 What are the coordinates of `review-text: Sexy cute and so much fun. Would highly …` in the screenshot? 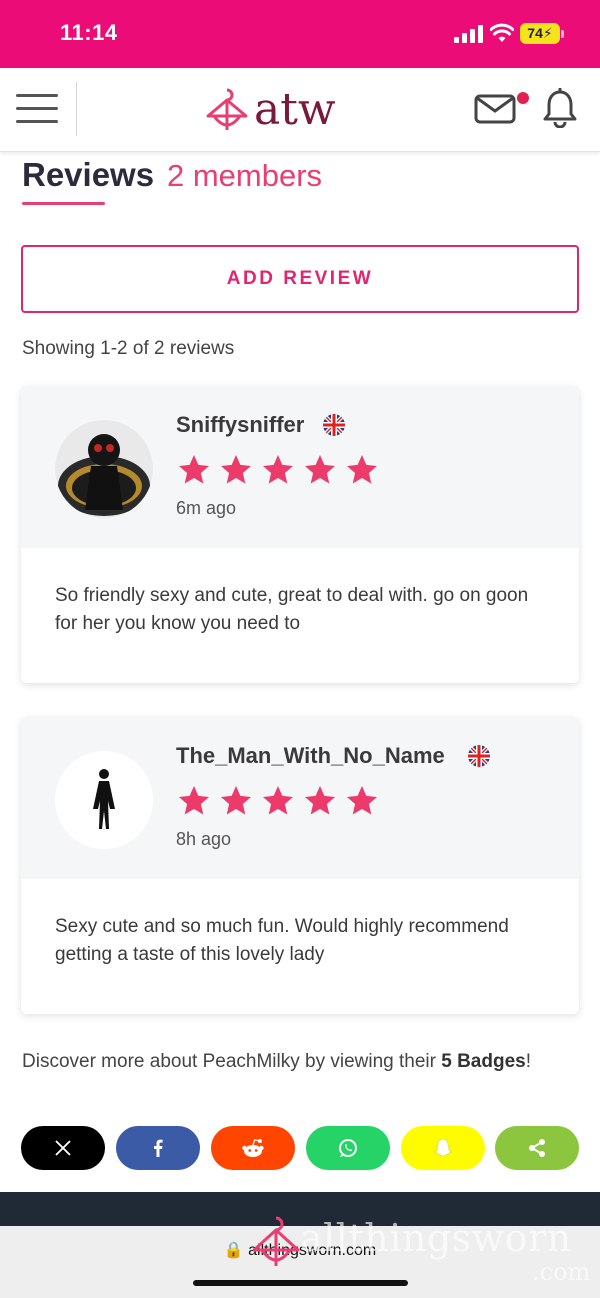 It's located at (282, 940).